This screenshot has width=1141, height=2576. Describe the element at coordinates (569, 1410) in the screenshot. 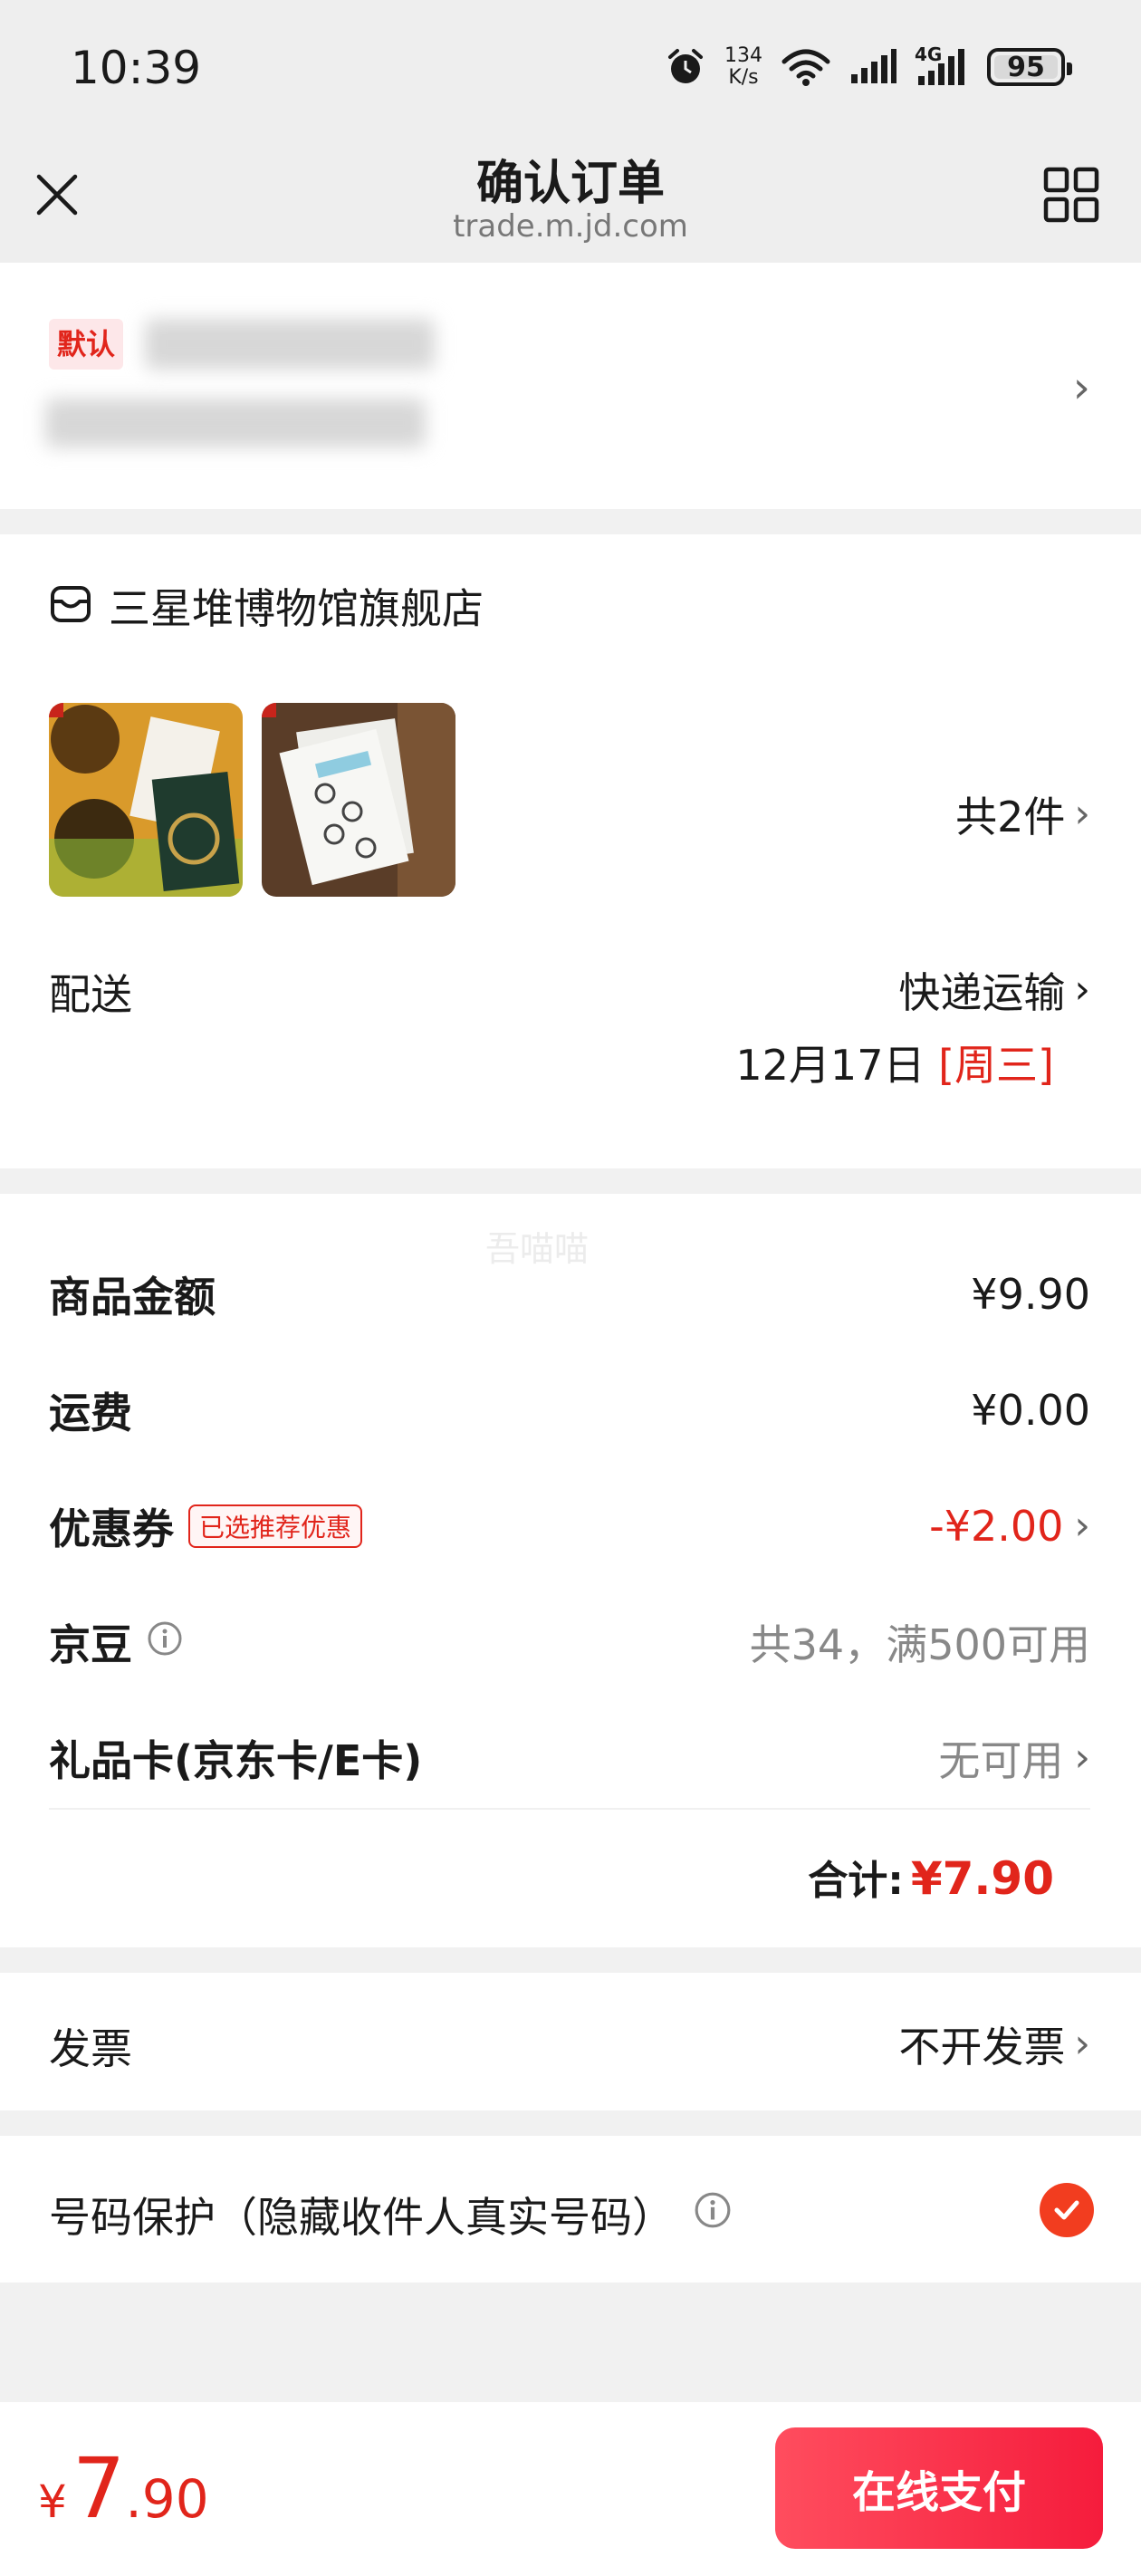

I see `shipping-fee-row: 运费 ¥0.00` at that location.